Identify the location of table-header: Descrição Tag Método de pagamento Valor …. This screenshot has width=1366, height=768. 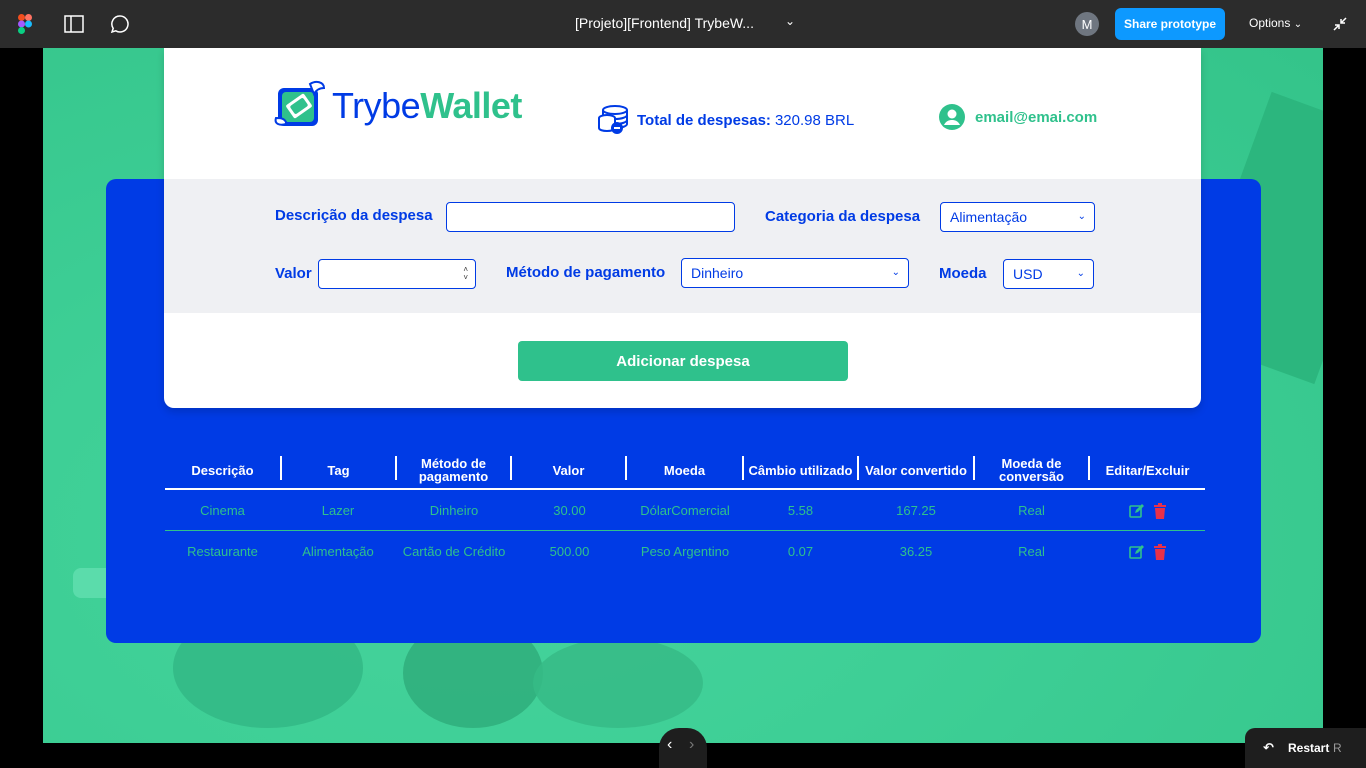
(685, 470).